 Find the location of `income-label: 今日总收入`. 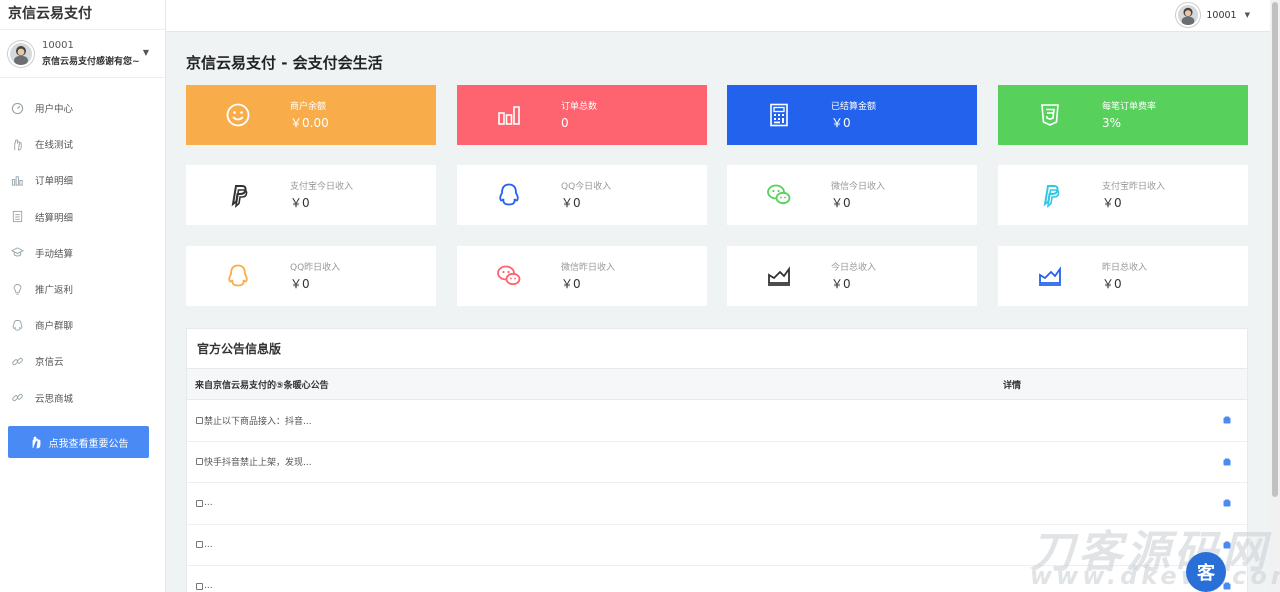

income-label: 今日总收入 is located at coordinates (854, 268).